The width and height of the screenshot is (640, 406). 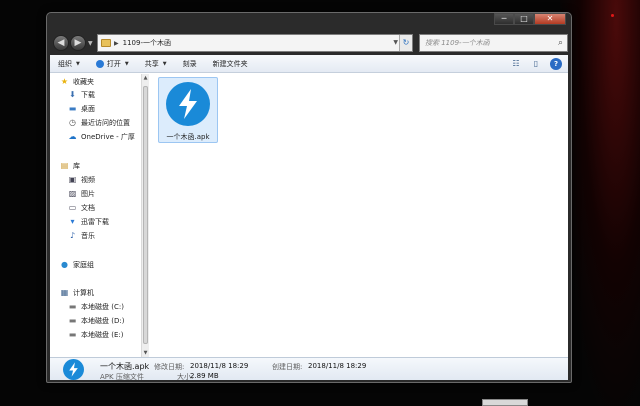 What do you see at coordinates (151, 63) in the screenshot?
I see `share-label: 共享` at bounding box center [151, 63].